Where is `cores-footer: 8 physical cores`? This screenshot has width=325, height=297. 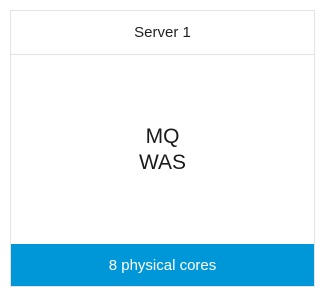
cores-footer: 8 physical cores is located at coordinates (162, 265).